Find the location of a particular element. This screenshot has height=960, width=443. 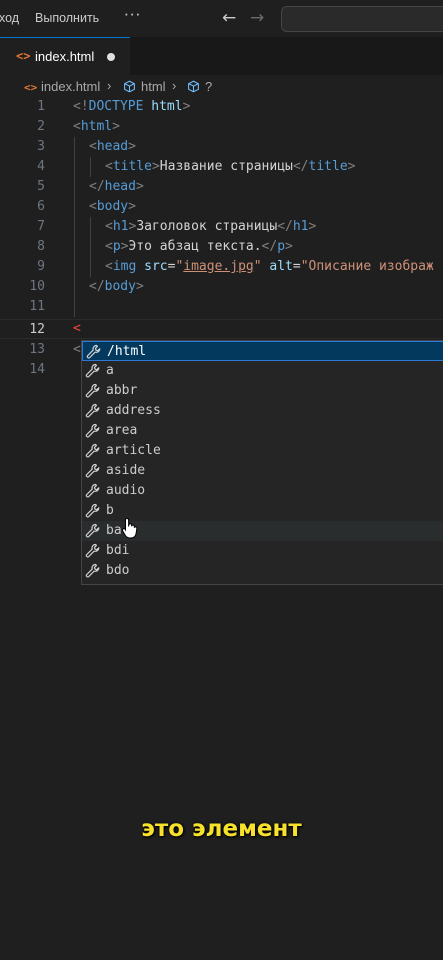

hand-cursor-icon is located at coordinates (129, 528).